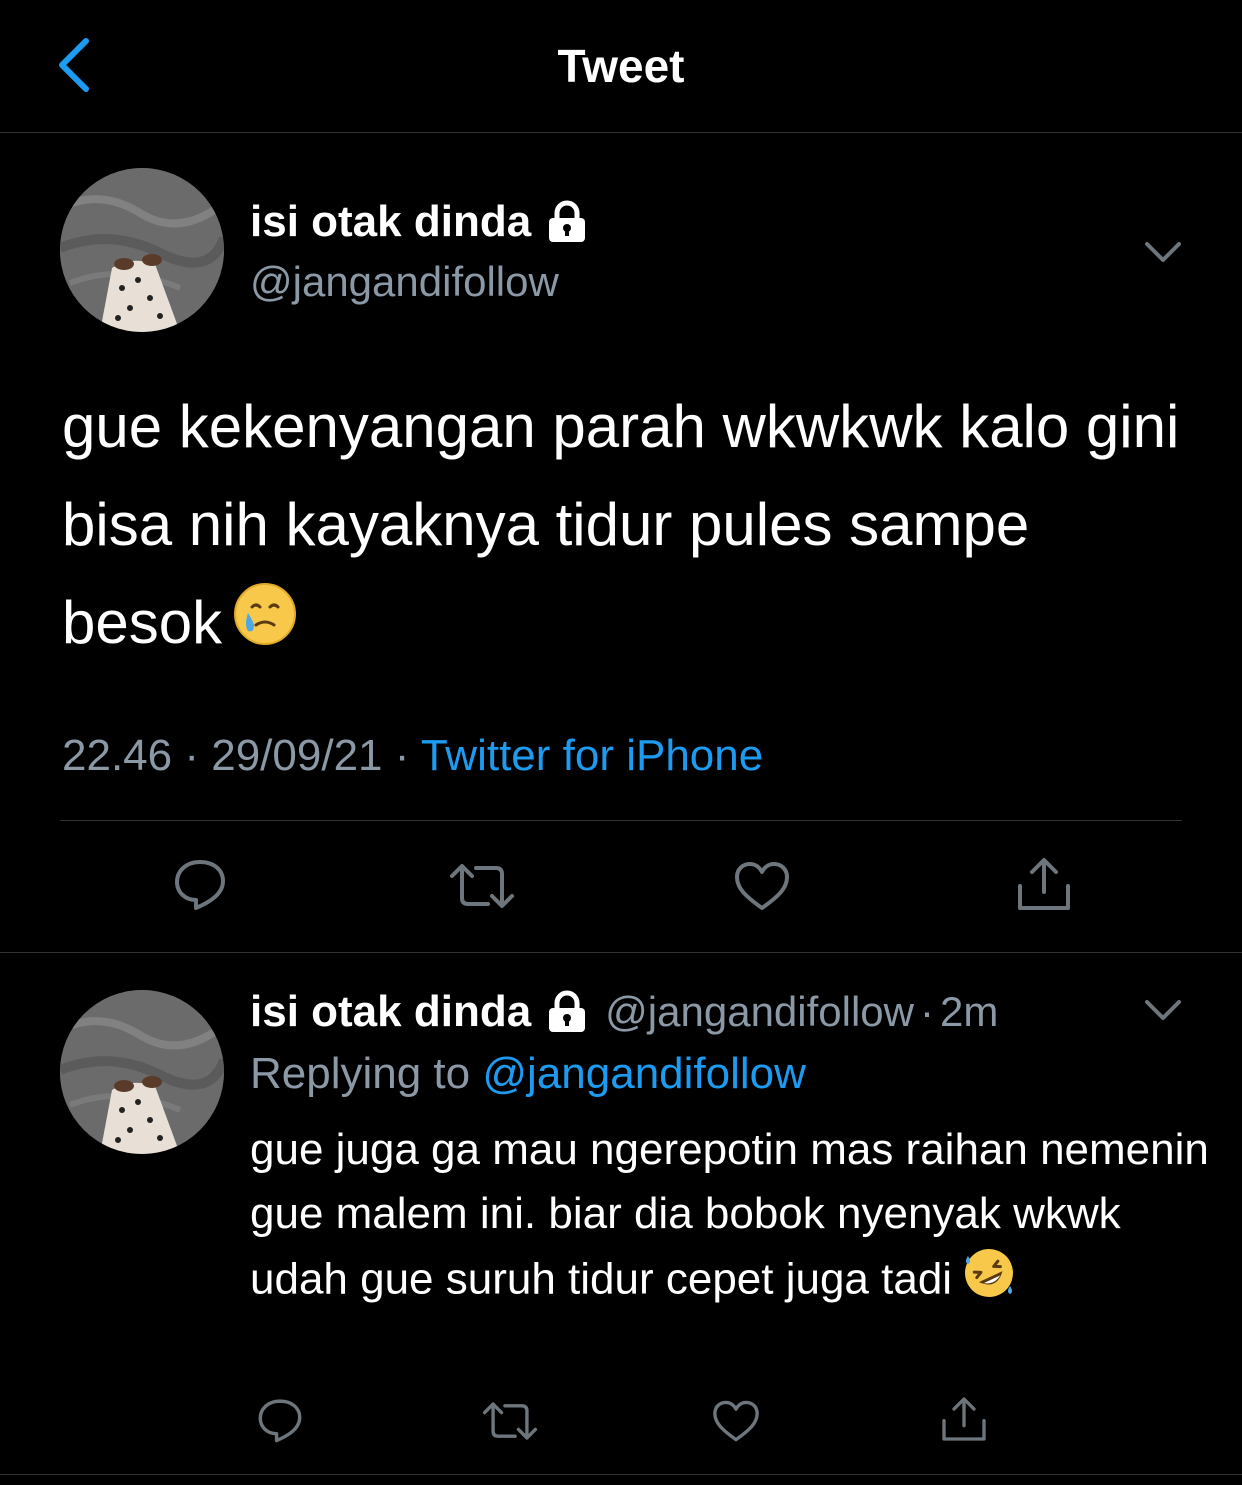 The height and width of the screenshot is (1485, 1242). What do you see at coordinates (297, 755) in the screenshot?
I see `tweet-date: 29/09/21` at bounding box center [297, 755].